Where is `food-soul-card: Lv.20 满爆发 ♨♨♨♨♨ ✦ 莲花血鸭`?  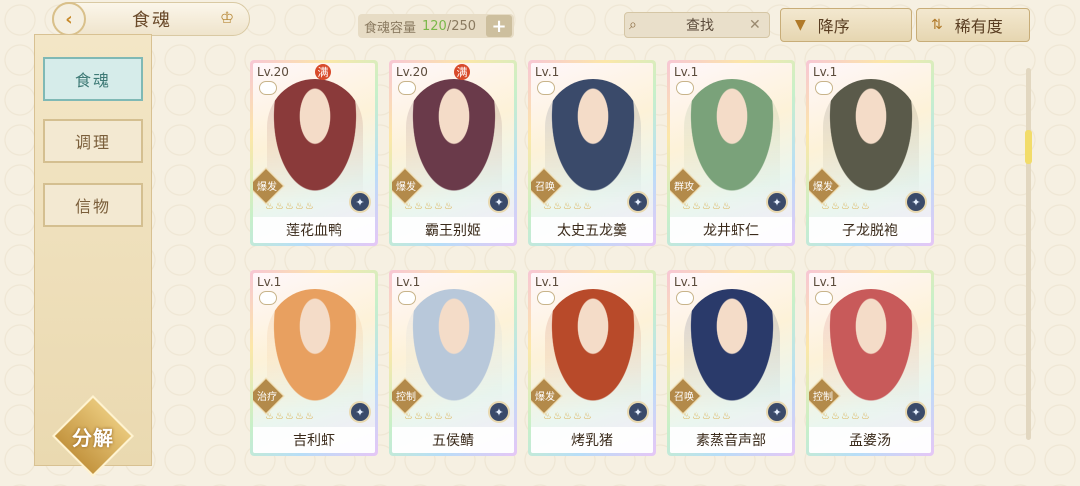 food-soul-card: Lv.20 满爆发 ♨♨♨♨♨ ✦ 莲花血鸭 is located at coordinates (314, 153).